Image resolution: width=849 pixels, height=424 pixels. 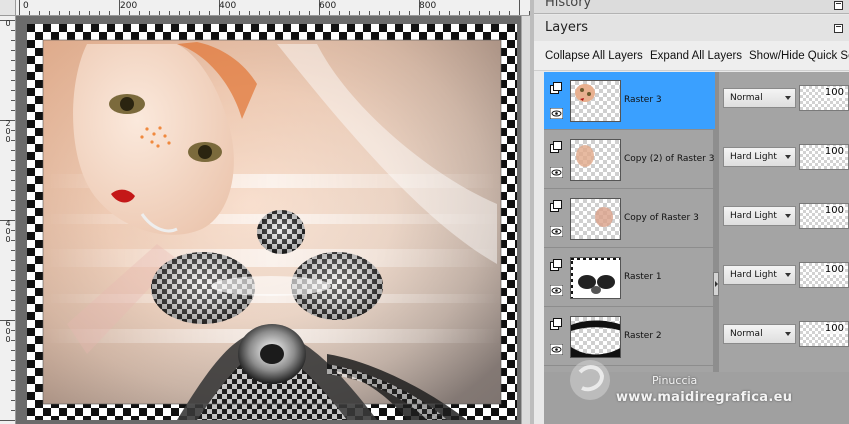 What do you see at coordinates (8, 8) in the screenshot?
I see `ruler-corner` at bounding box center [8, 8].